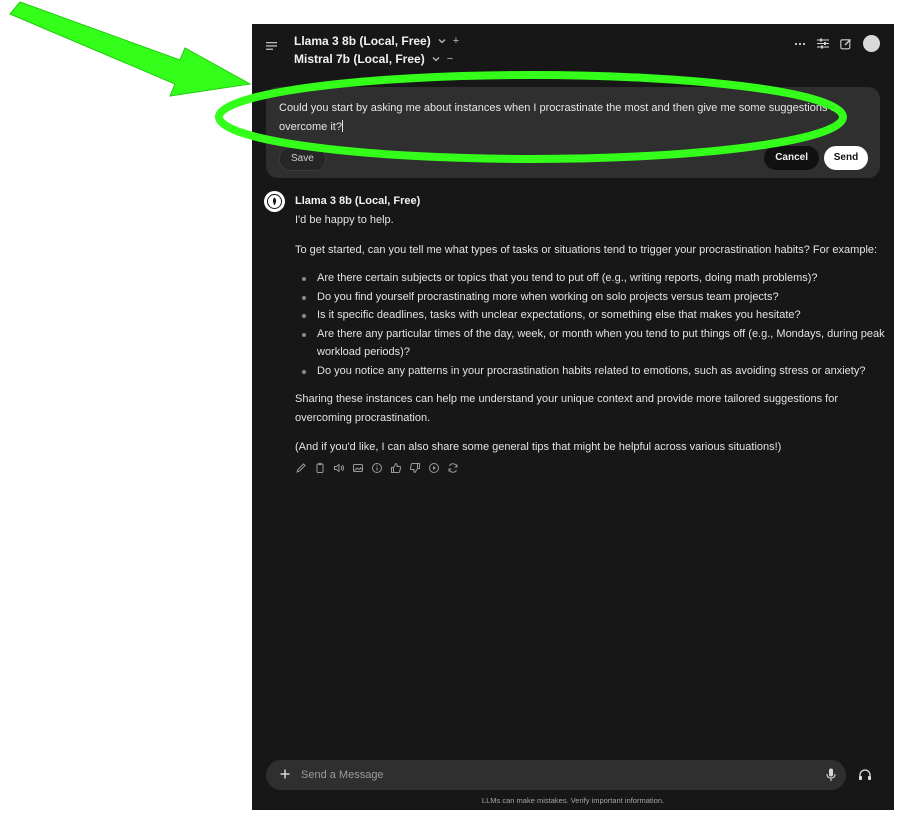 The height and width of the screenshot is (817, 900). Describe the element at coordinates (846, 158) in the screenshot. I see `send-button: Send` at that location.